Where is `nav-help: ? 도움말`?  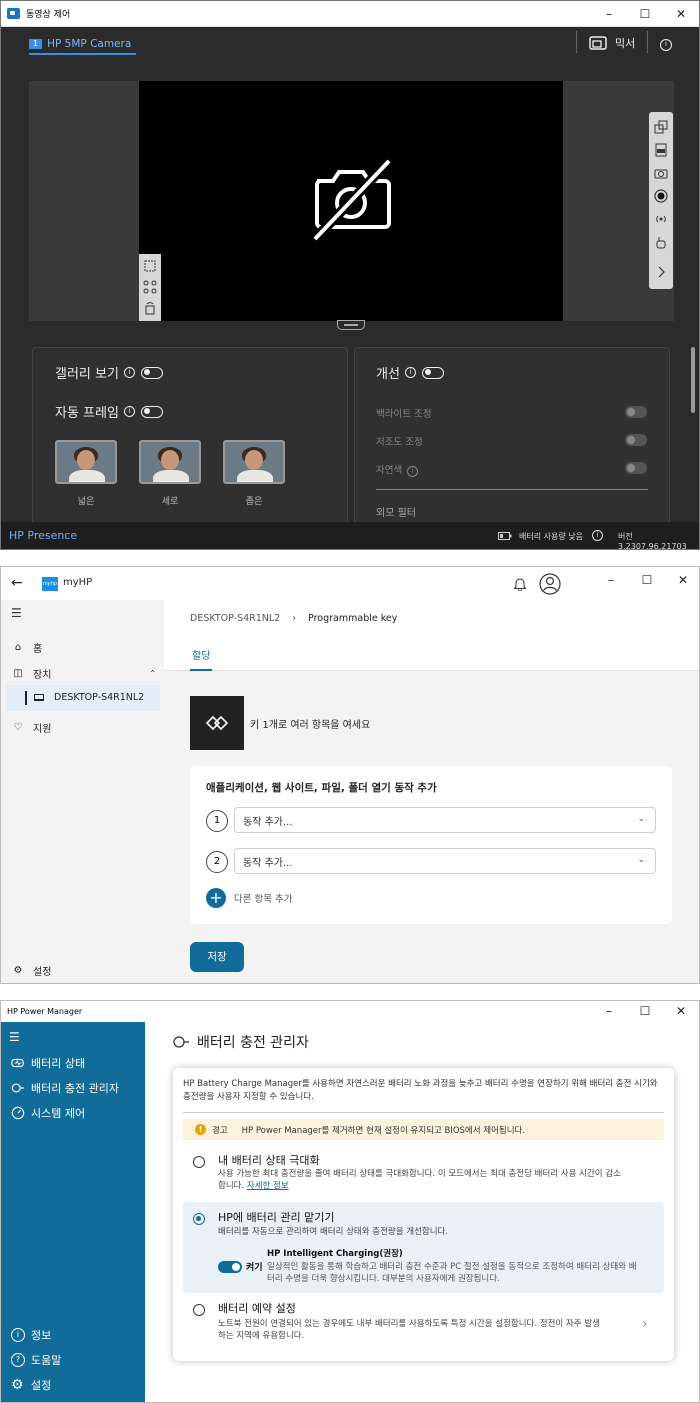 nav-help: ? 도움말 is located at coordinates (36, 1360).